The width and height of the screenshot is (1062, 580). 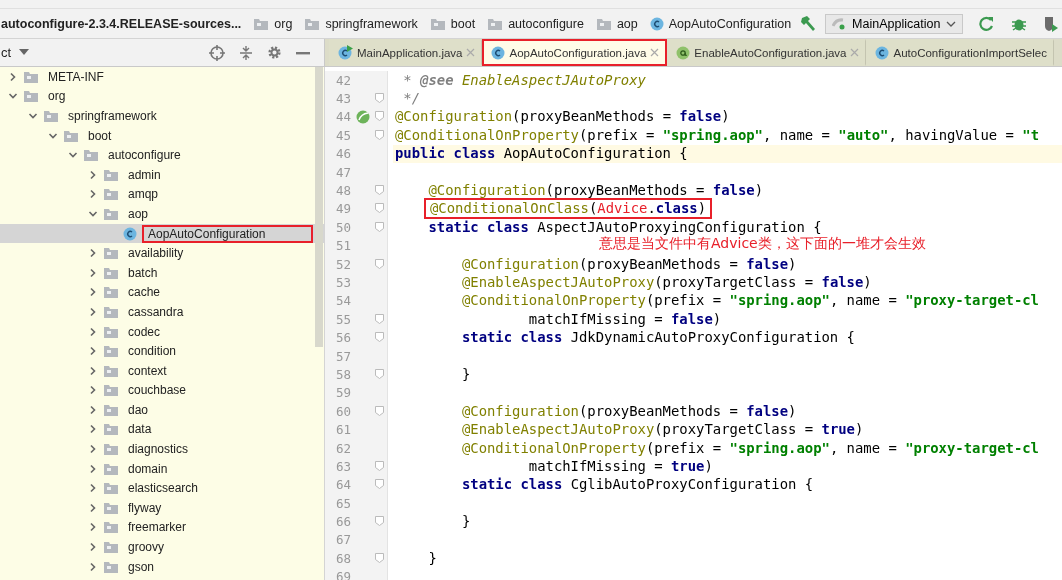 I want to click on code-line: matchIfMissing = true), so click(x=620, y=466).